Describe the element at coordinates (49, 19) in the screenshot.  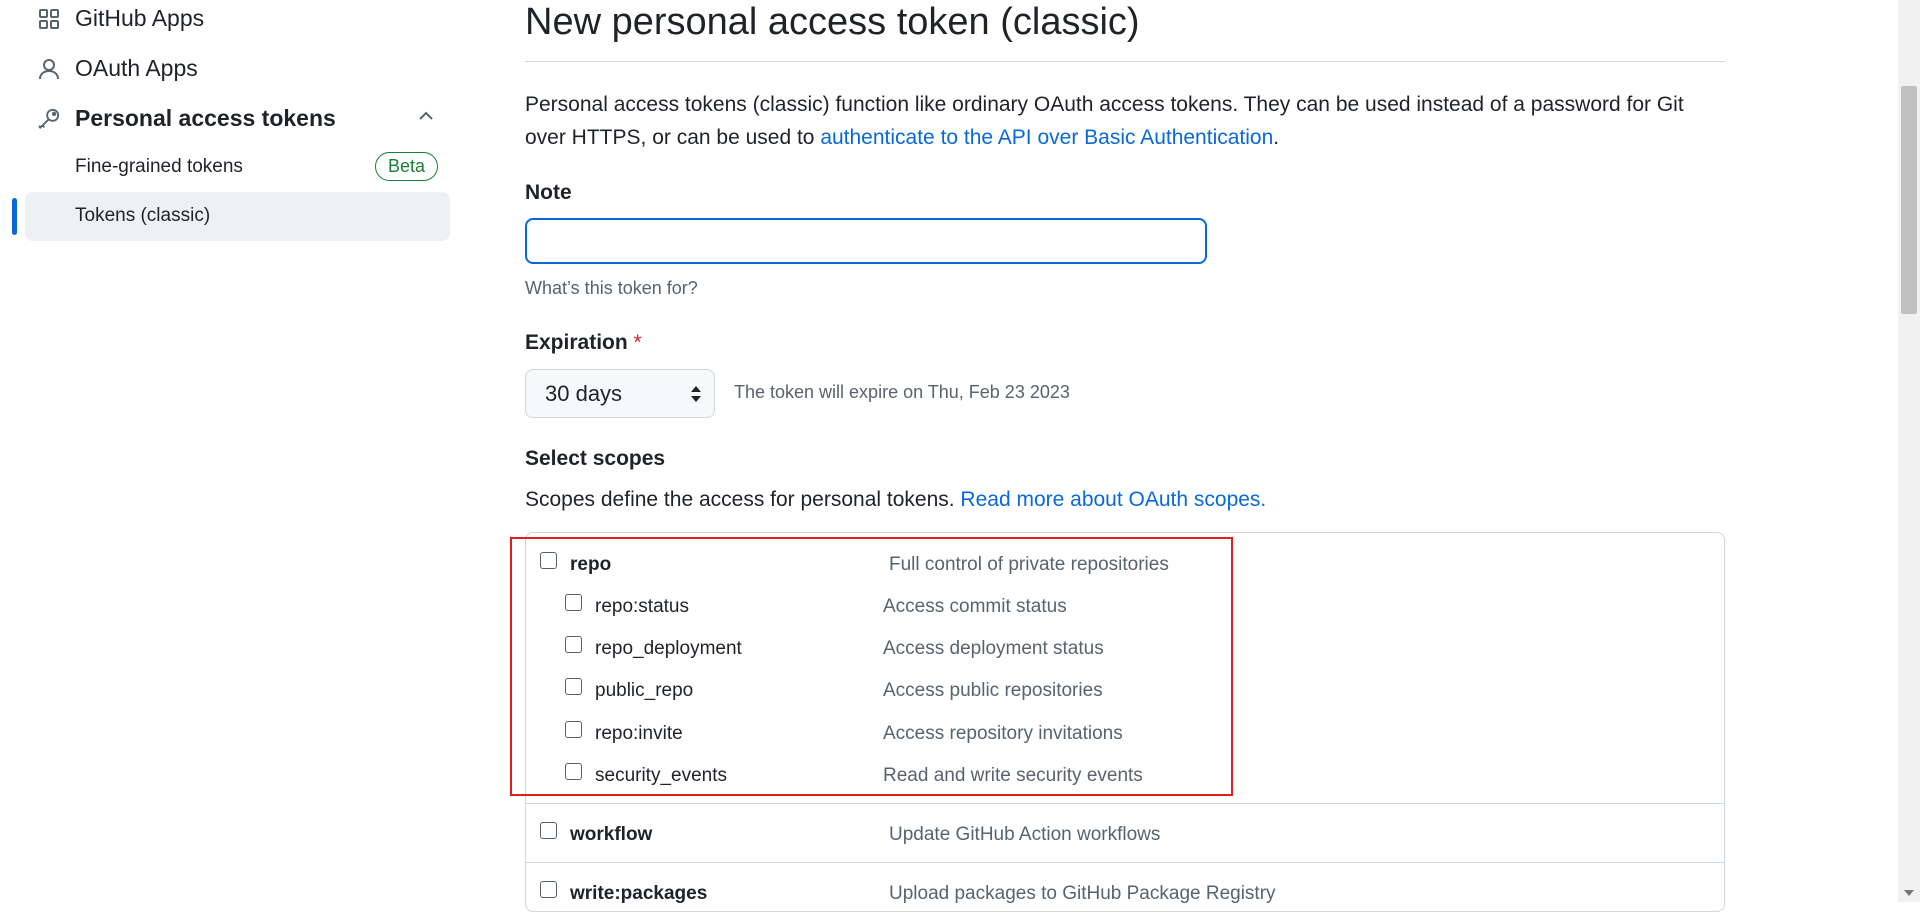
I see `apps-grid-icon` at that location.